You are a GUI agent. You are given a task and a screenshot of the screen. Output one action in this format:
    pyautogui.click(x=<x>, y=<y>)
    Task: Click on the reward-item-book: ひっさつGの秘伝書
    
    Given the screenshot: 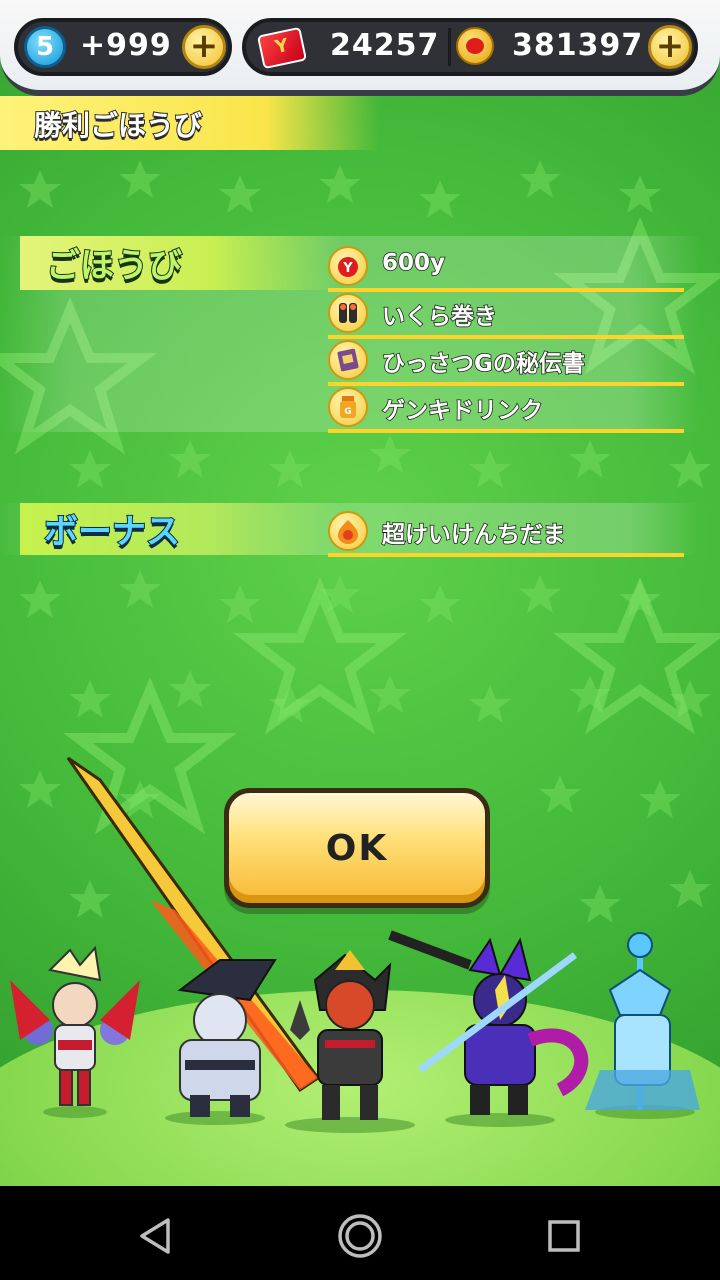 What is the action you would take?
    pyautogui.click(x=506, y=362)
    